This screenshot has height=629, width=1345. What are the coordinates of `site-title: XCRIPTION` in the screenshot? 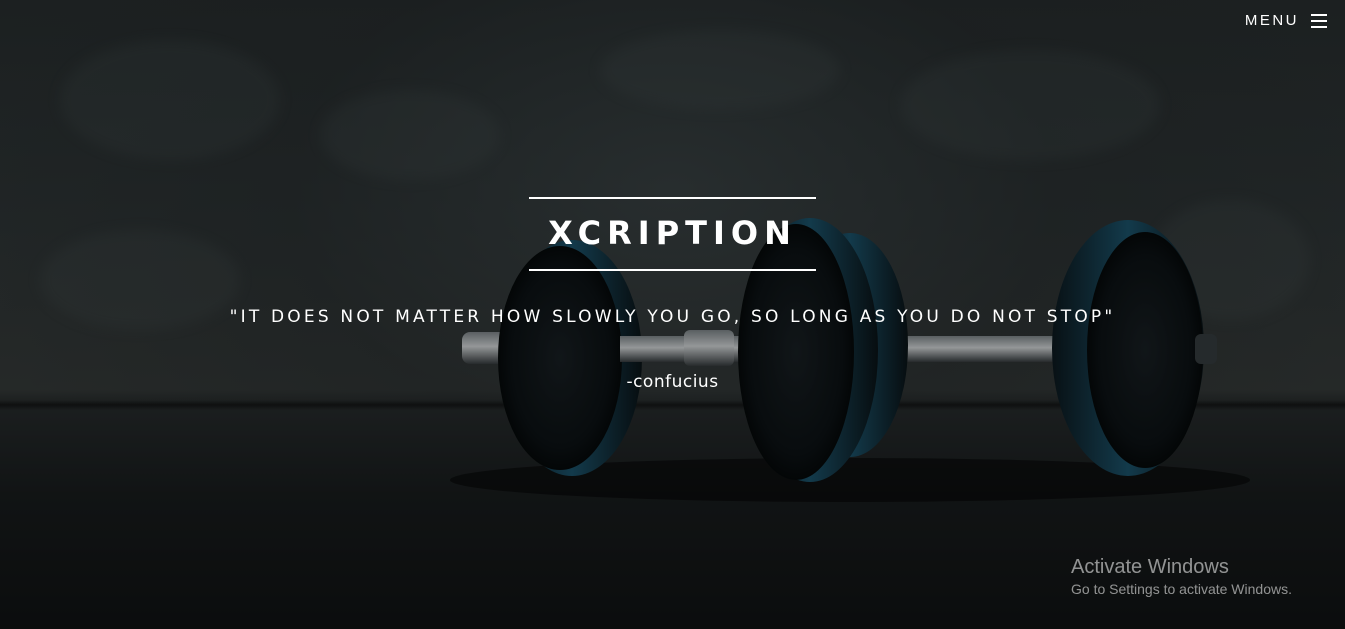 It's located at (672, 233).